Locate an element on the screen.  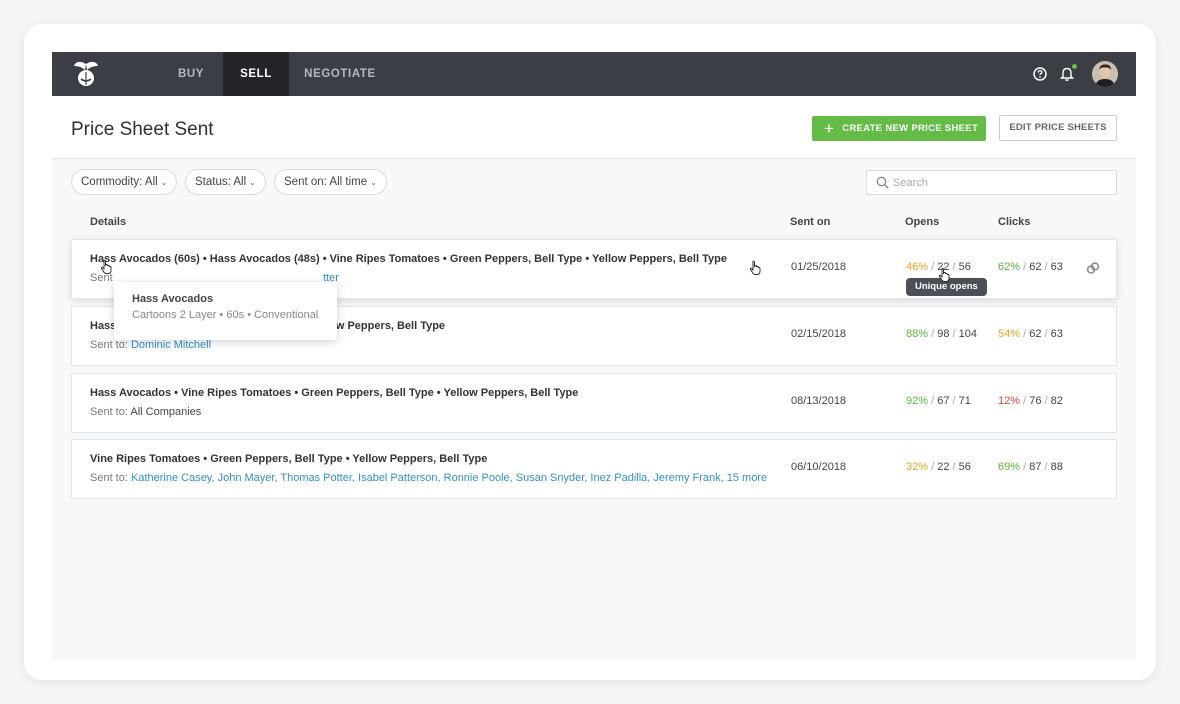
clicks-percent: 69% is located at coordinates (1009, 467).